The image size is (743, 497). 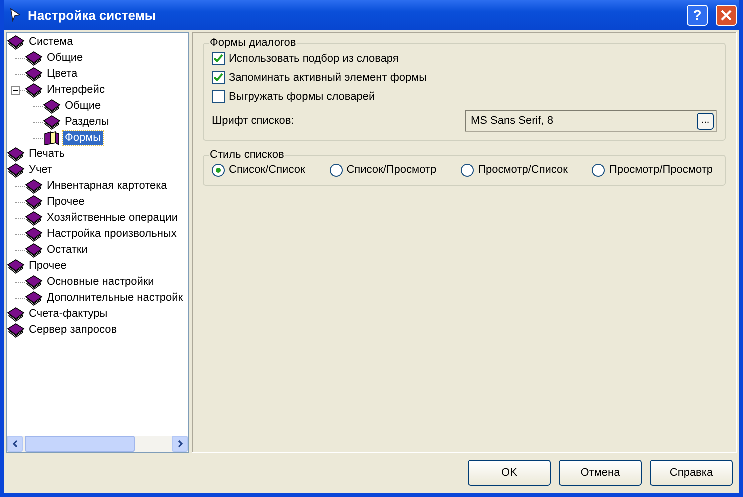 What do you see at coordinates (253, 43) in the screenshot?
I see `group-title: Формы диалогов` at bounding box center [253, 43].